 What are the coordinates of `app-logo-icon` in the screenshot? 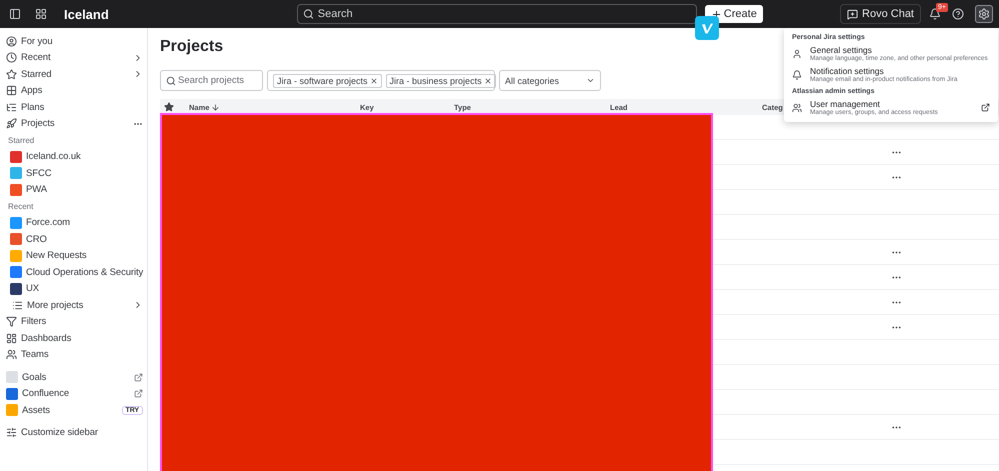 It's located at (707, 28).